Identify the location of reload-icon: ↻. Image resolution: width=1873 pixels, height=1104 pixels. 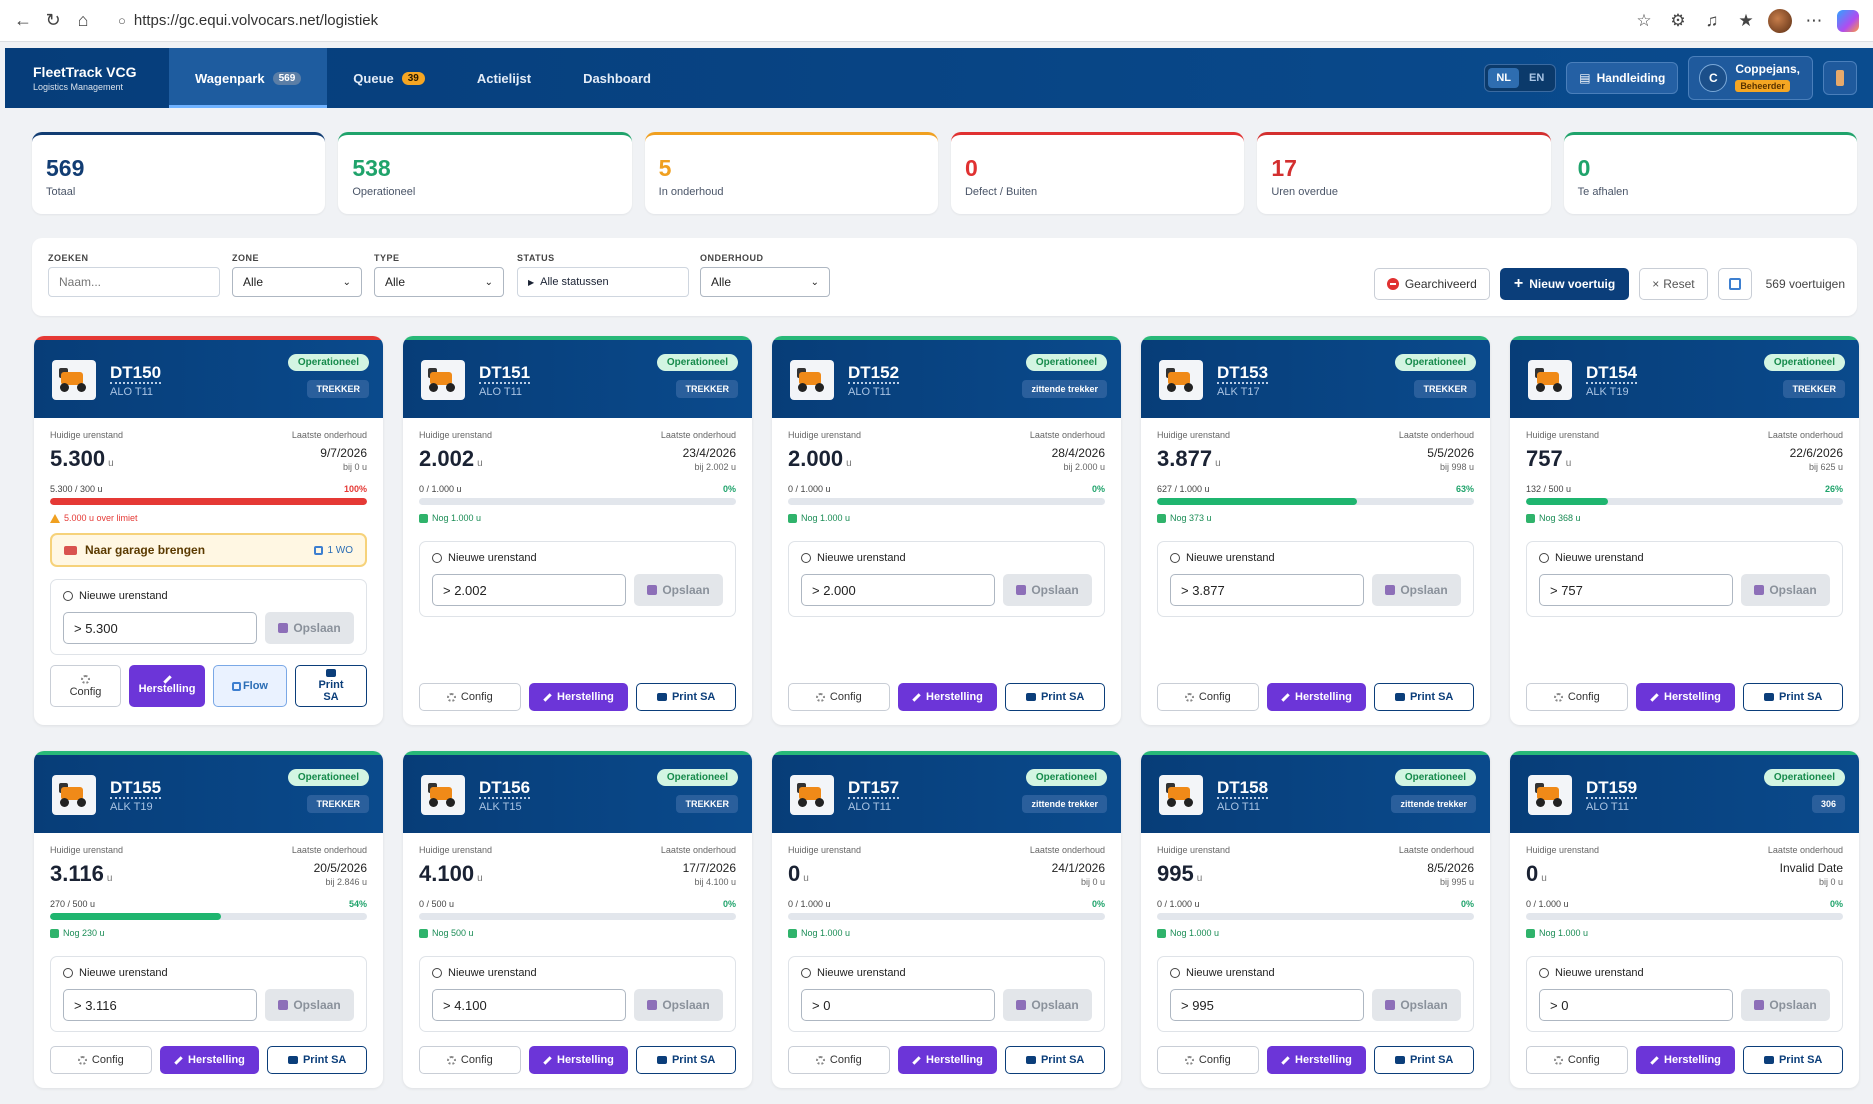
(53, 21).